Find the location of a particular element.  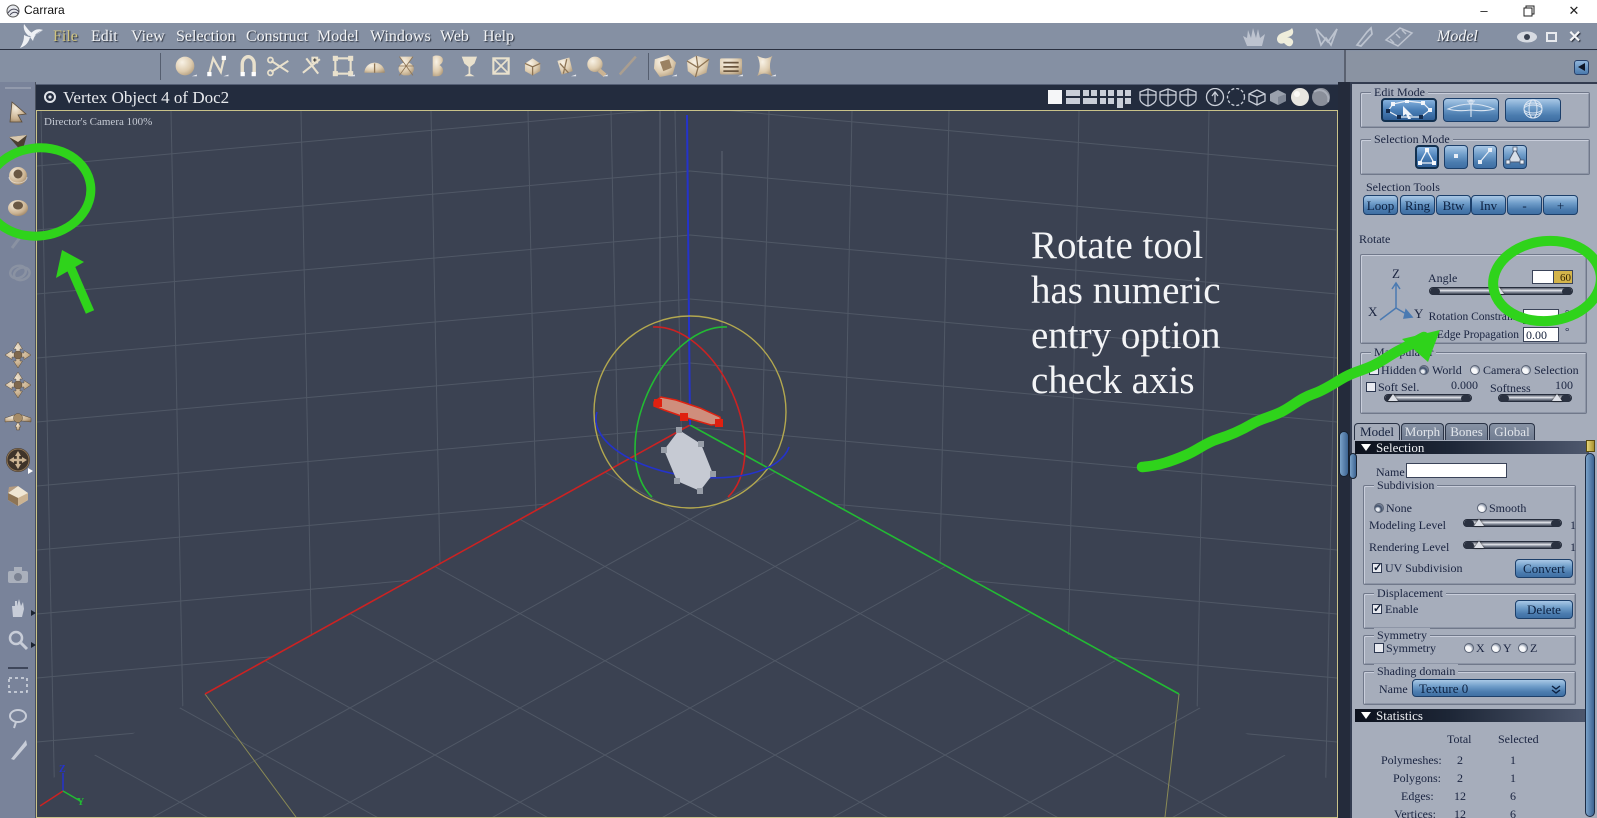

svg-text: X is located at coordinates (1373, 311).